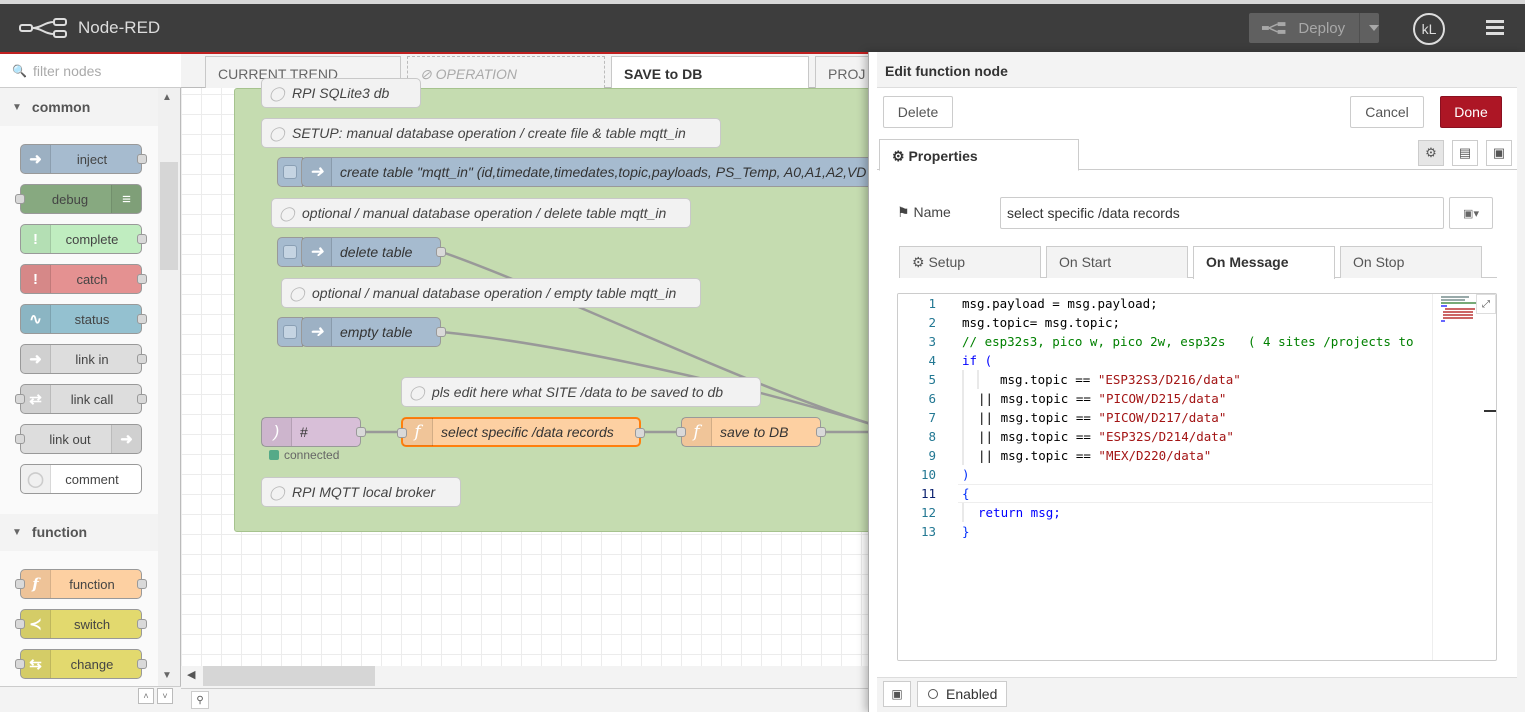 This screenshot has width=1525, height=712. Describe the element at coordinates (36, 624) in the screenshot. I see `switch-fork-icon: ≺` at that location.